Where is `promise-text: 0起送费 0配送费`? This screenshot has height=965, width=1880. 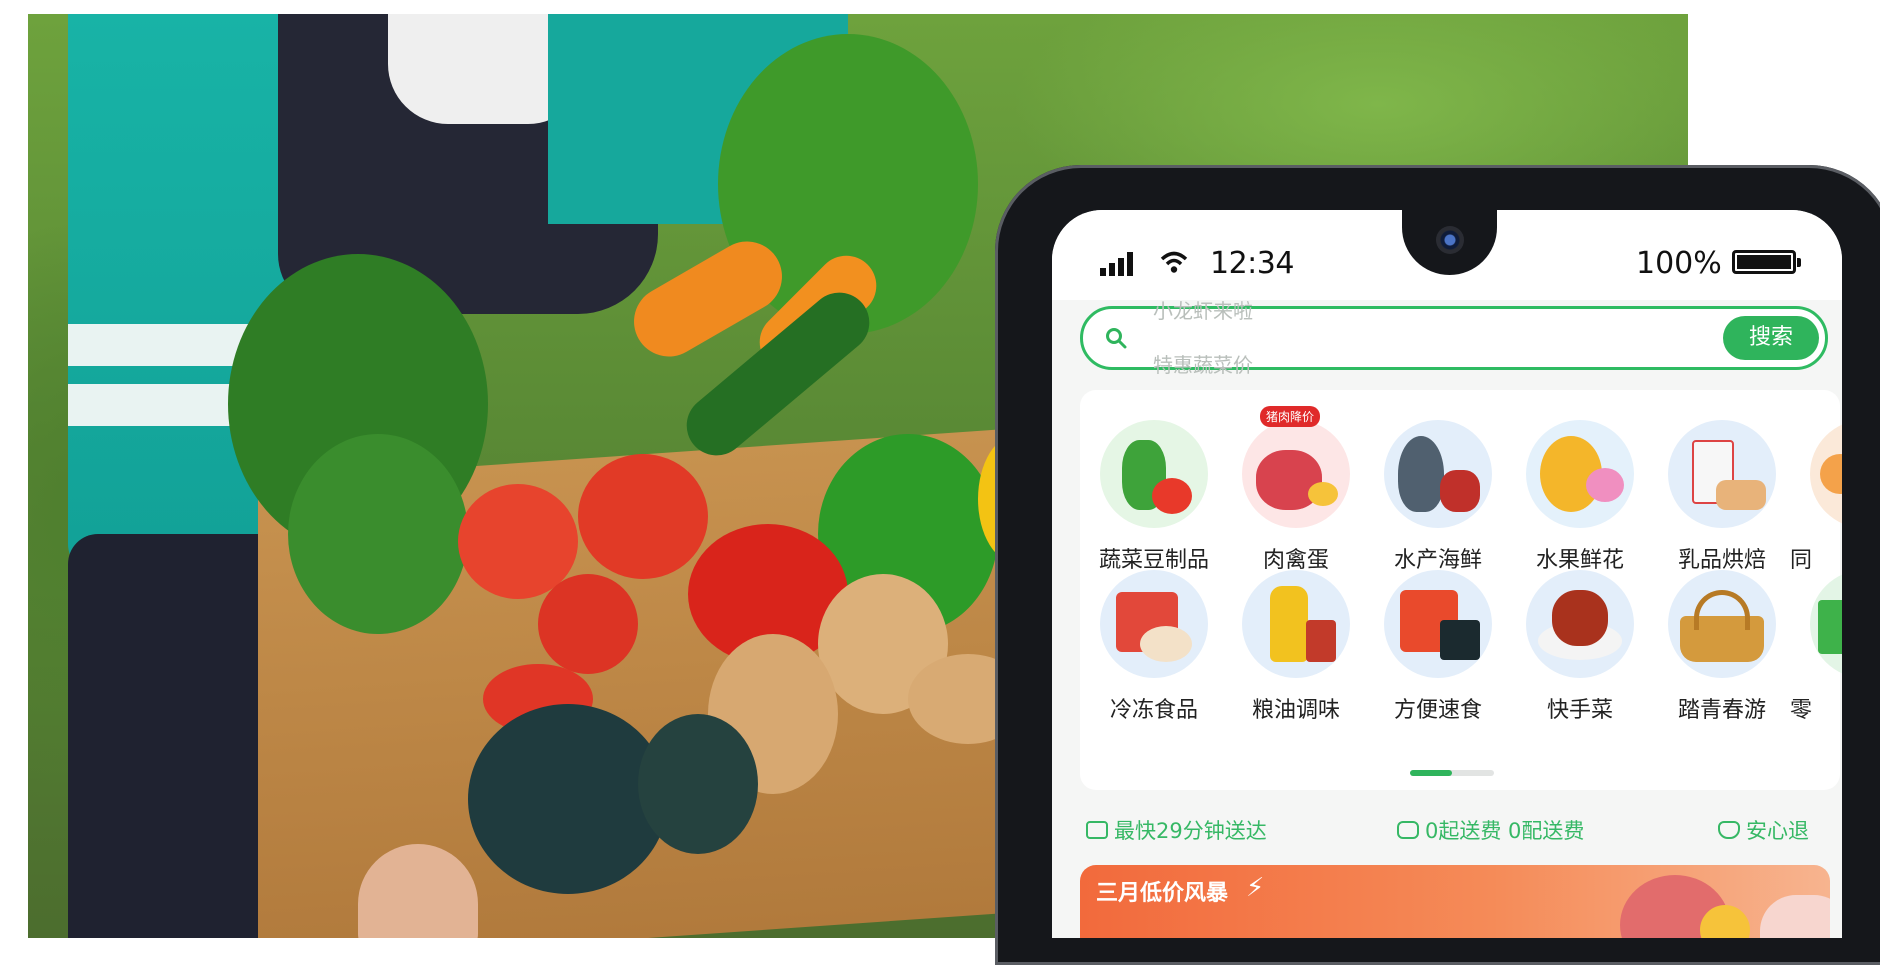
promise-text: 0起送费 0配送费 is located at coordinates (1505, 831).